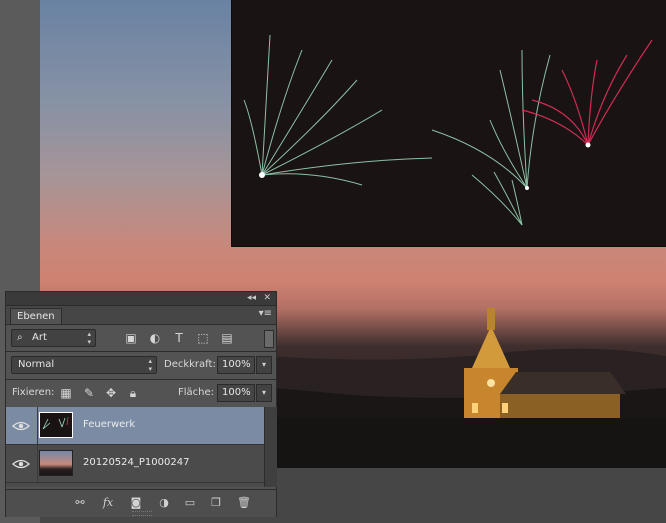 Image resolution: width=666 pixels, height=523 pixels. Describe the element at coordinates (227, 338) in the screenshot. I see `smart-object-filter-icon: ▤` at that location.